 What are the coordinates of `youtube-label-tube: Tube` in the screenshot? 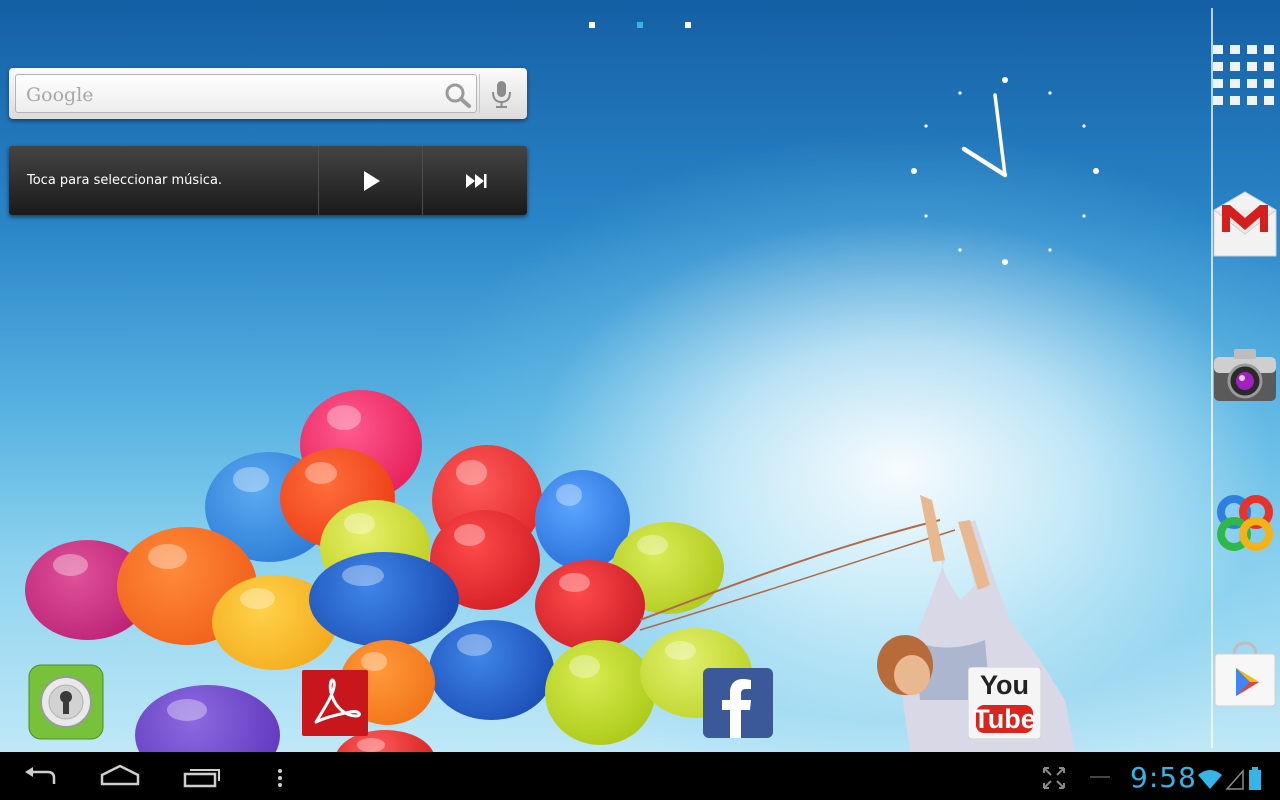 It's located at (1004, 719).